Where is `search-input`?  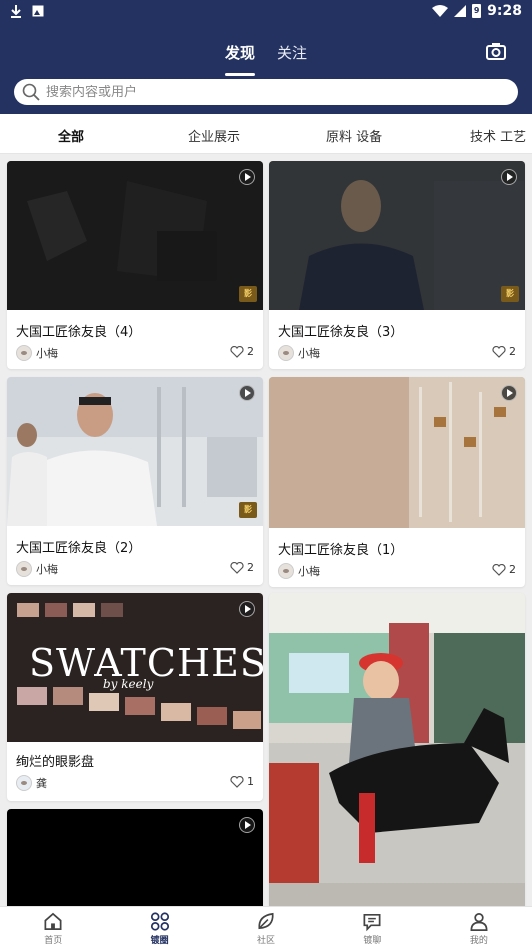
search-input is located at coordinates (266, 92).